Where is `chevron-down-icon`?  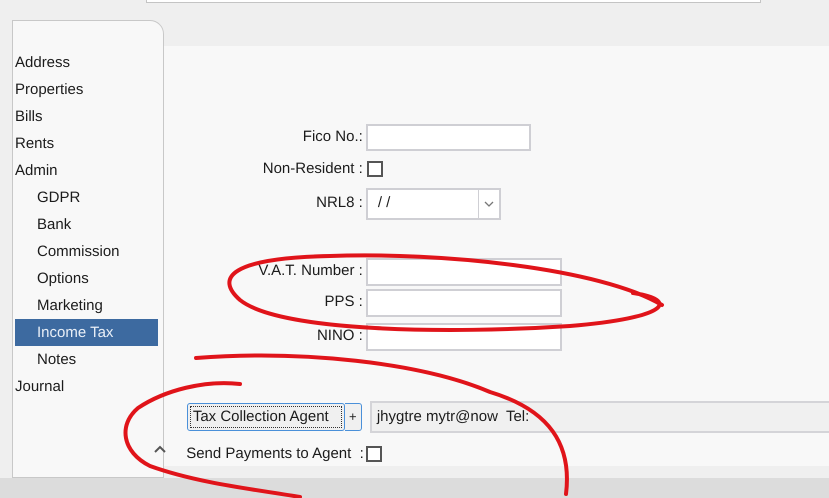
chevron-down-icon is located at coordinates (489, 203).